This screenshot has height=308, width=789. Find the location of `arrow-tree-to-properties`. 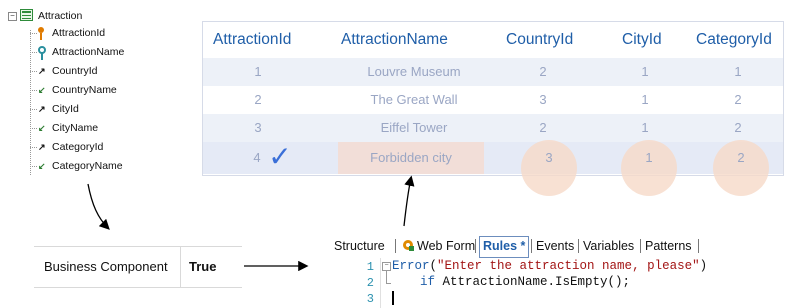

arrow-tree-to-properties is located at coordinates (98, 206).